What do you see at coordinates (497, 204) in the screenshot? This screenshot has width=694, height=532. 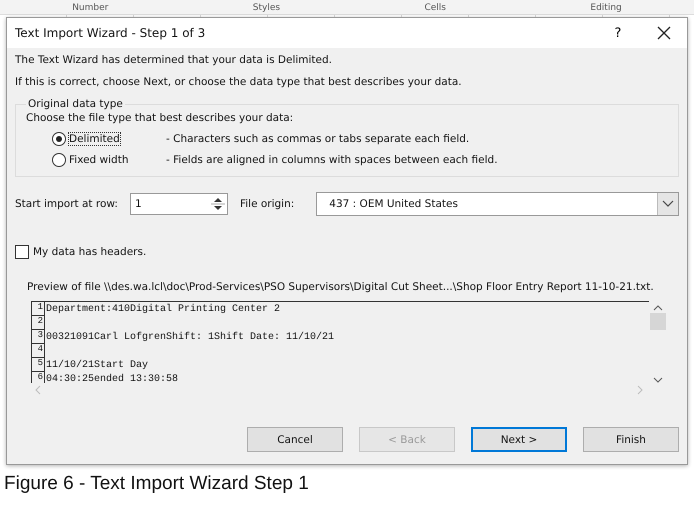 I see `file-origin-dropdown: 437 : OEM United States` at bounding box center [497, 204].